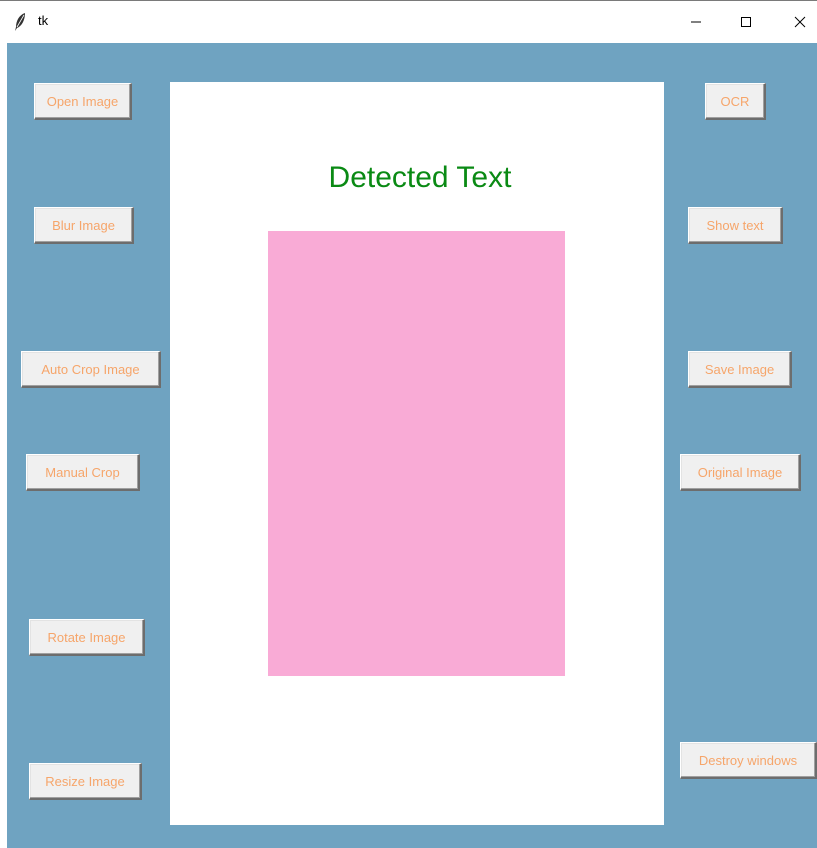 The image size is (817, 848). I want to click on manual-crop-button: Manual Crop, so click(83, 472).